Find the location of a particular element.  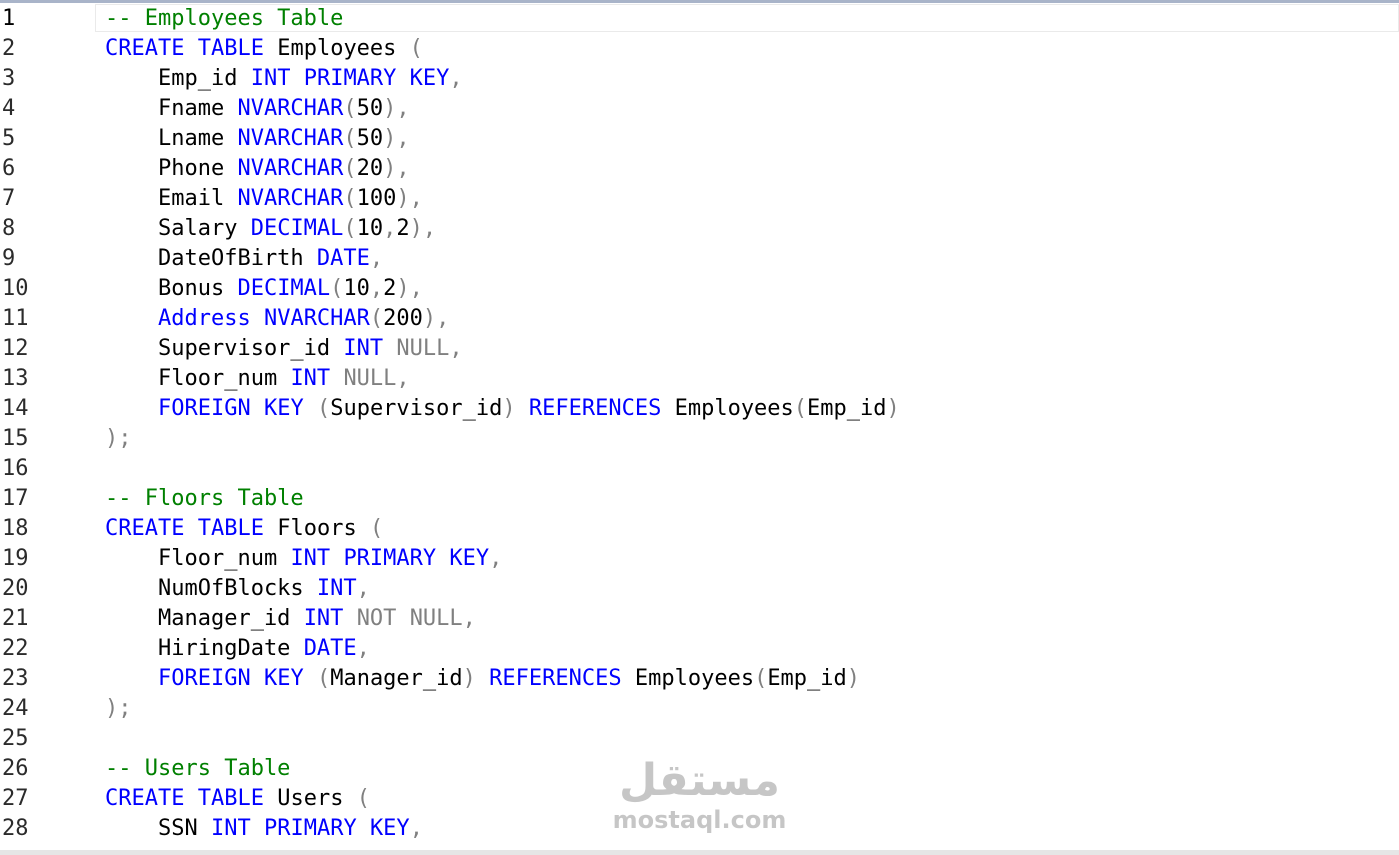

sql-identifier: Salary is located at coordinates (178, 228).